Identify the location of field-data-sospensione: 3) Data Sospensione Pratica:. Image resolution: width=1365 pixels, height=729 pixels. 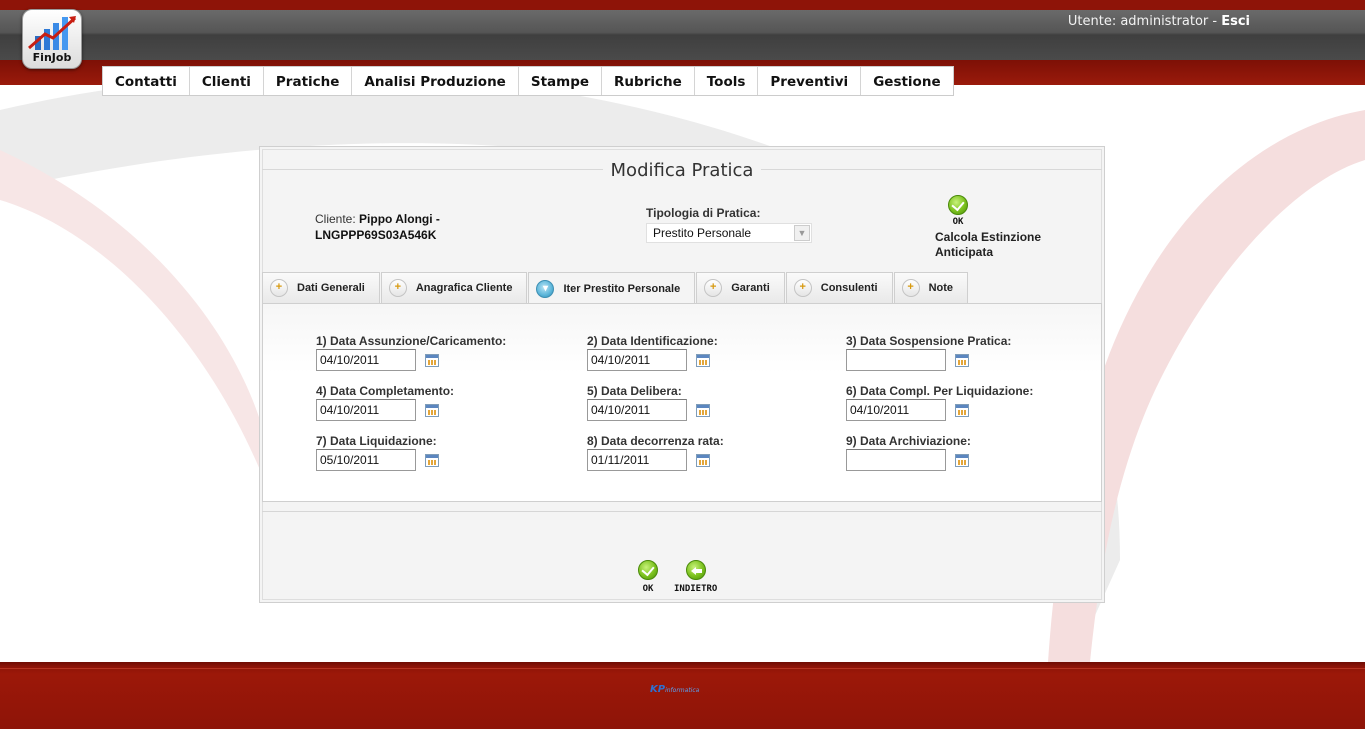
(928, 352).